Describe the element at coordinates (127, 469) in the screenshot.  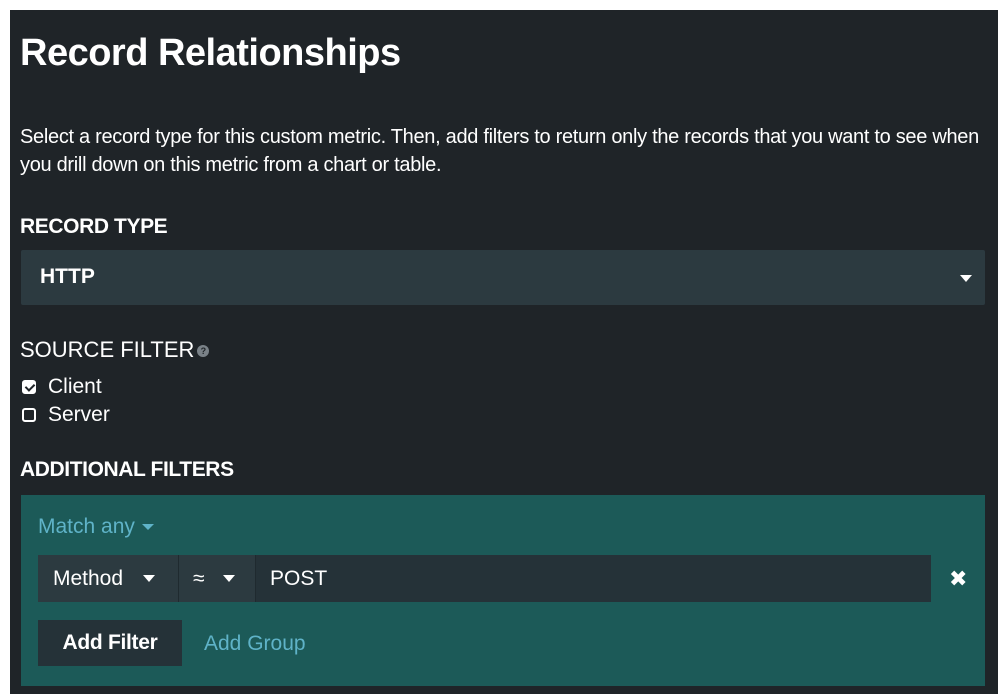
I see `additional-filters-label: ADDITIONAL FILTERS` at that location.